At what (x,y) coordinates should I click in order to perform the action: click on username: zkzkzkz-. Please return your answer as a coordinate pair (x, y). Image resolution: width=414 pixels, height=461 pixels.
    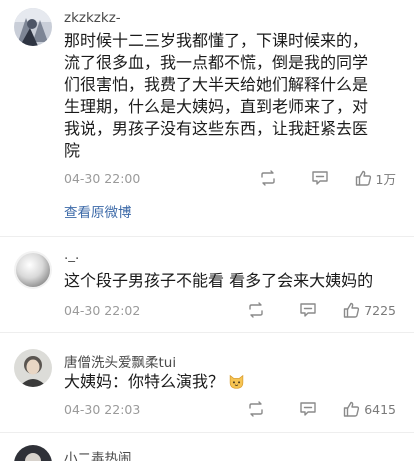
    Looking at the image, I should click on (92, 18).